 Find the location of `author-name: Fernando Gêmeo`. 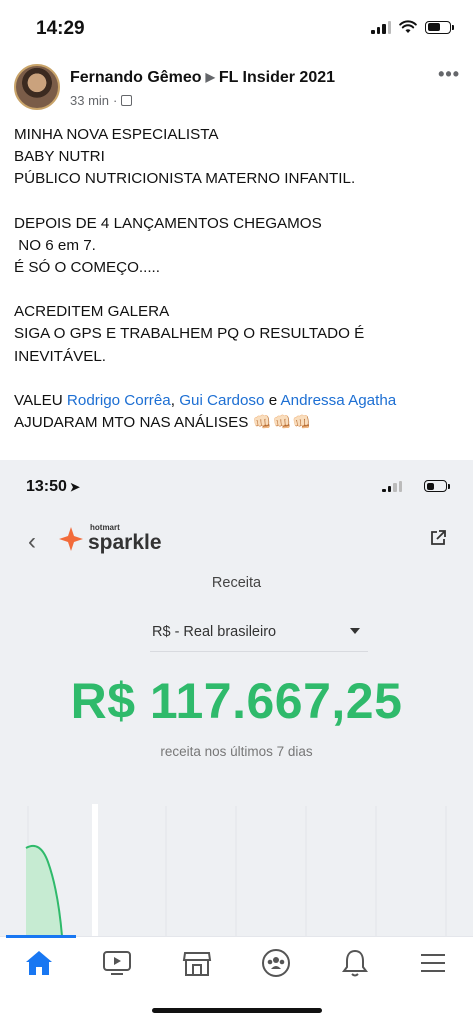

author-name: Fernando Gêmeo is located at coordinates (136, 77).